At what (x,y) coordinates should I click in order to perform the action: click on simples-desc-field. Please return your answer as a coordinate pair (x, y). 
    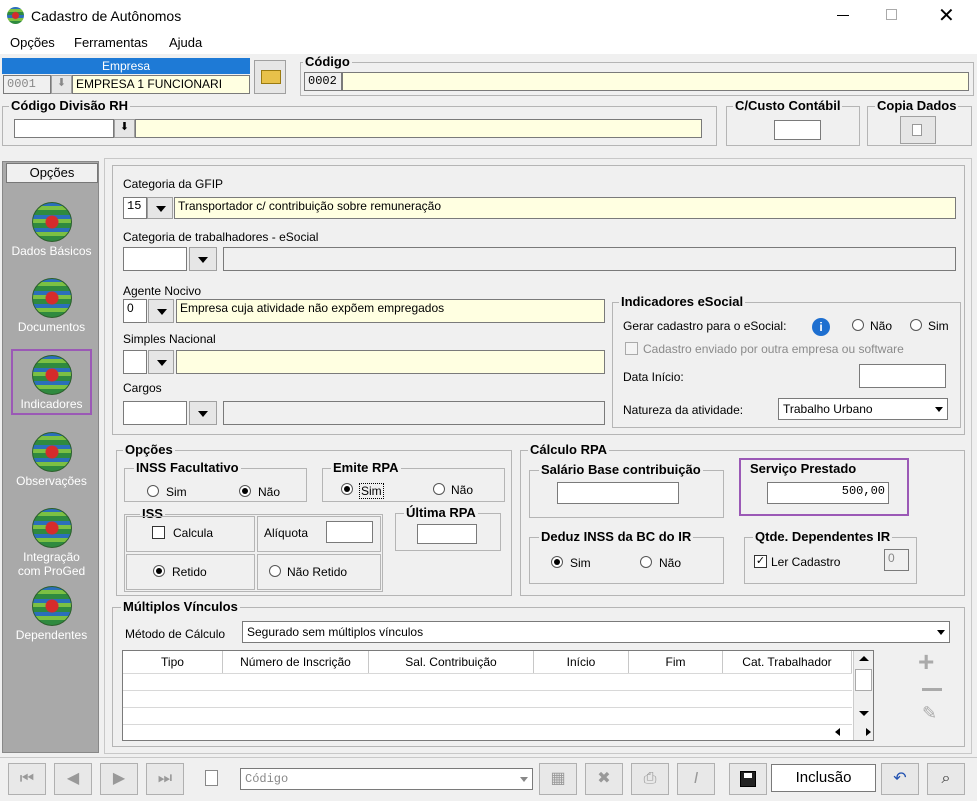
    Looking at the image, I should click on (390, 362).